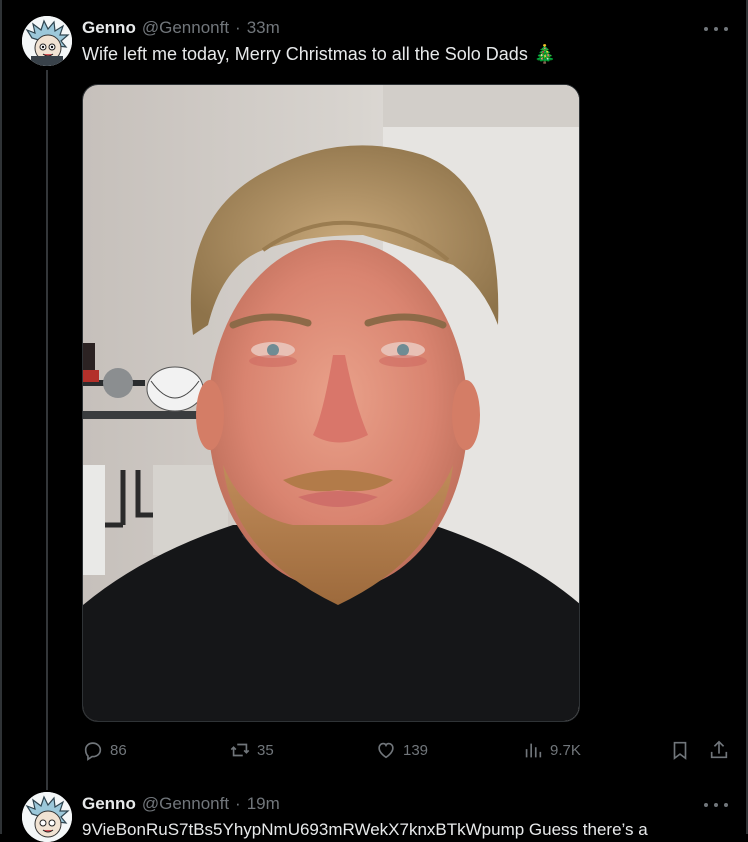 The image size is (748, 842). I want to click on reply-timestamp: 19m, so click(263, 804).